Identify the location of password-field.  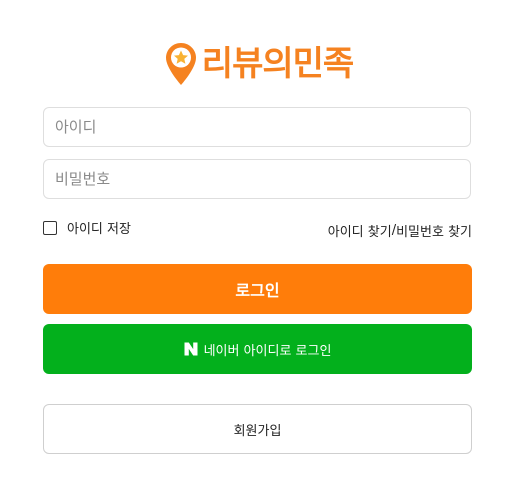
(257, 179).